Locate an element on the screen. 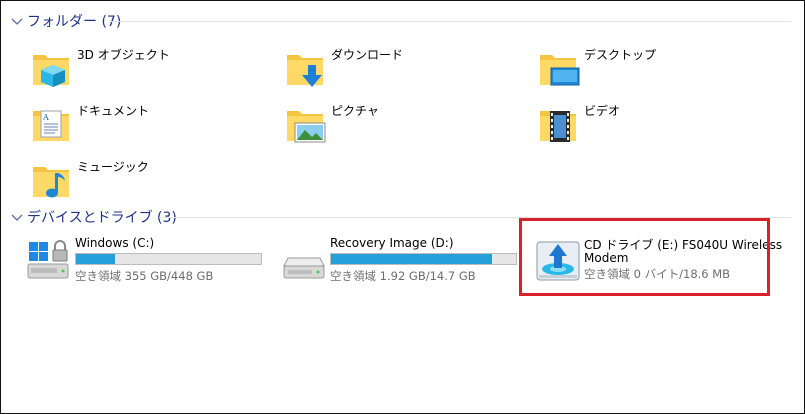 The height and width of the screenshot is (414, 805). drive-name: Windows (C:) is located at coordinates (115, 243).